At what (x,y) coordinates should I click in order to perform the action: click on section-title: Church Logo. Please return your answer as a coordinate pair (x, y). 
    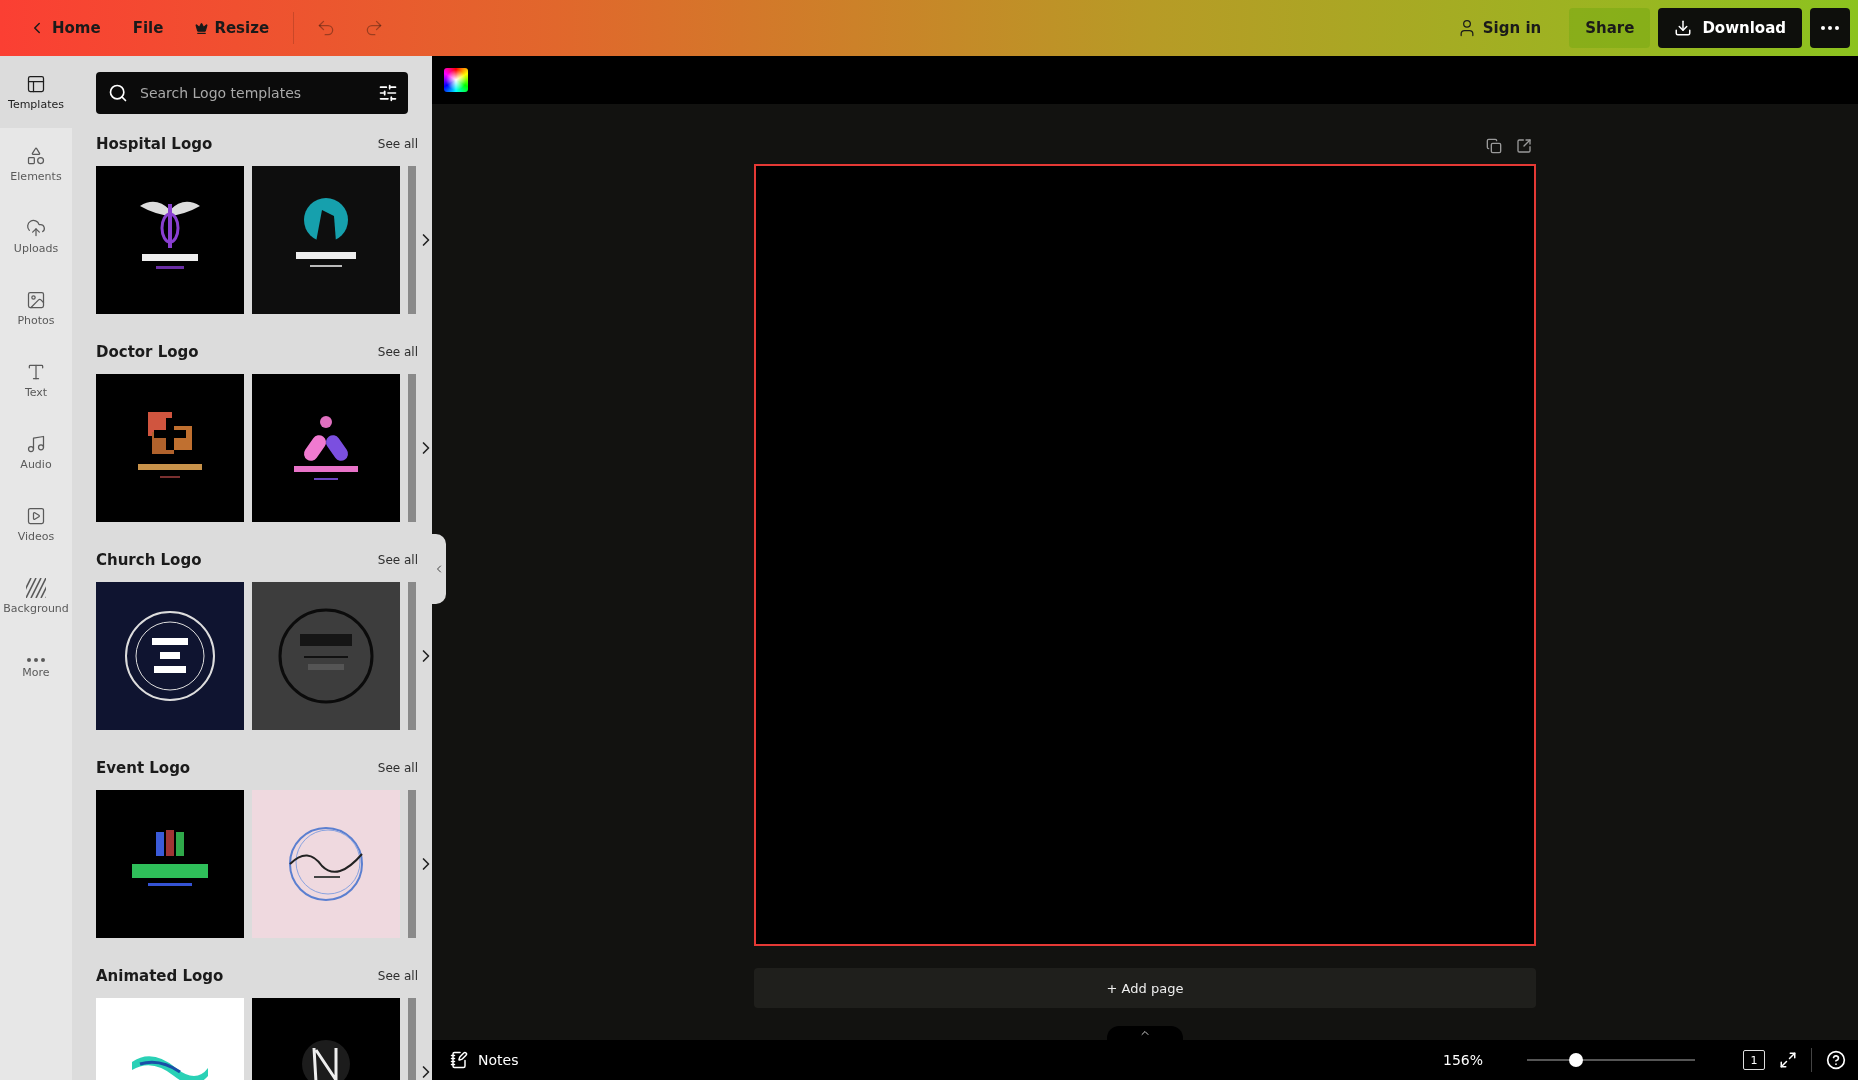
    Looking at the image, I should click on (149, 560).